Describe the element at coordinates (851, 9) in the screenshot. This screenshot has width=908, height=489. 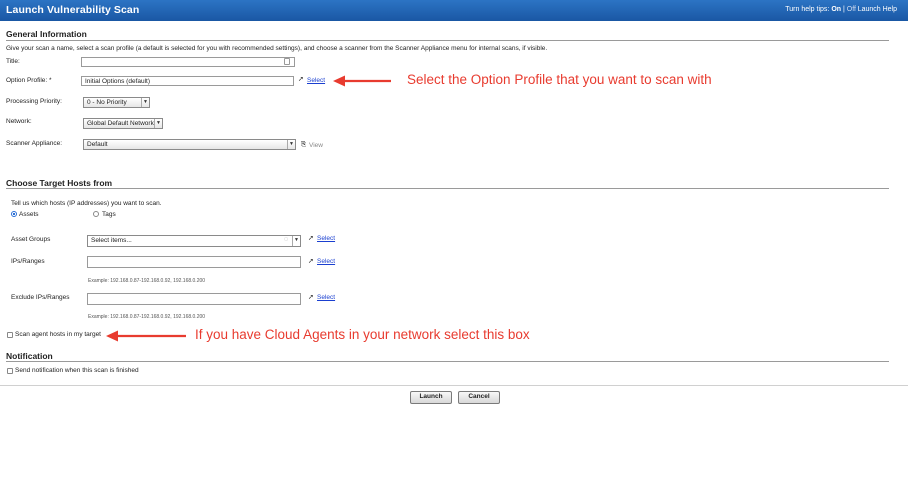
I see `help-tips-off: Off` at that location.